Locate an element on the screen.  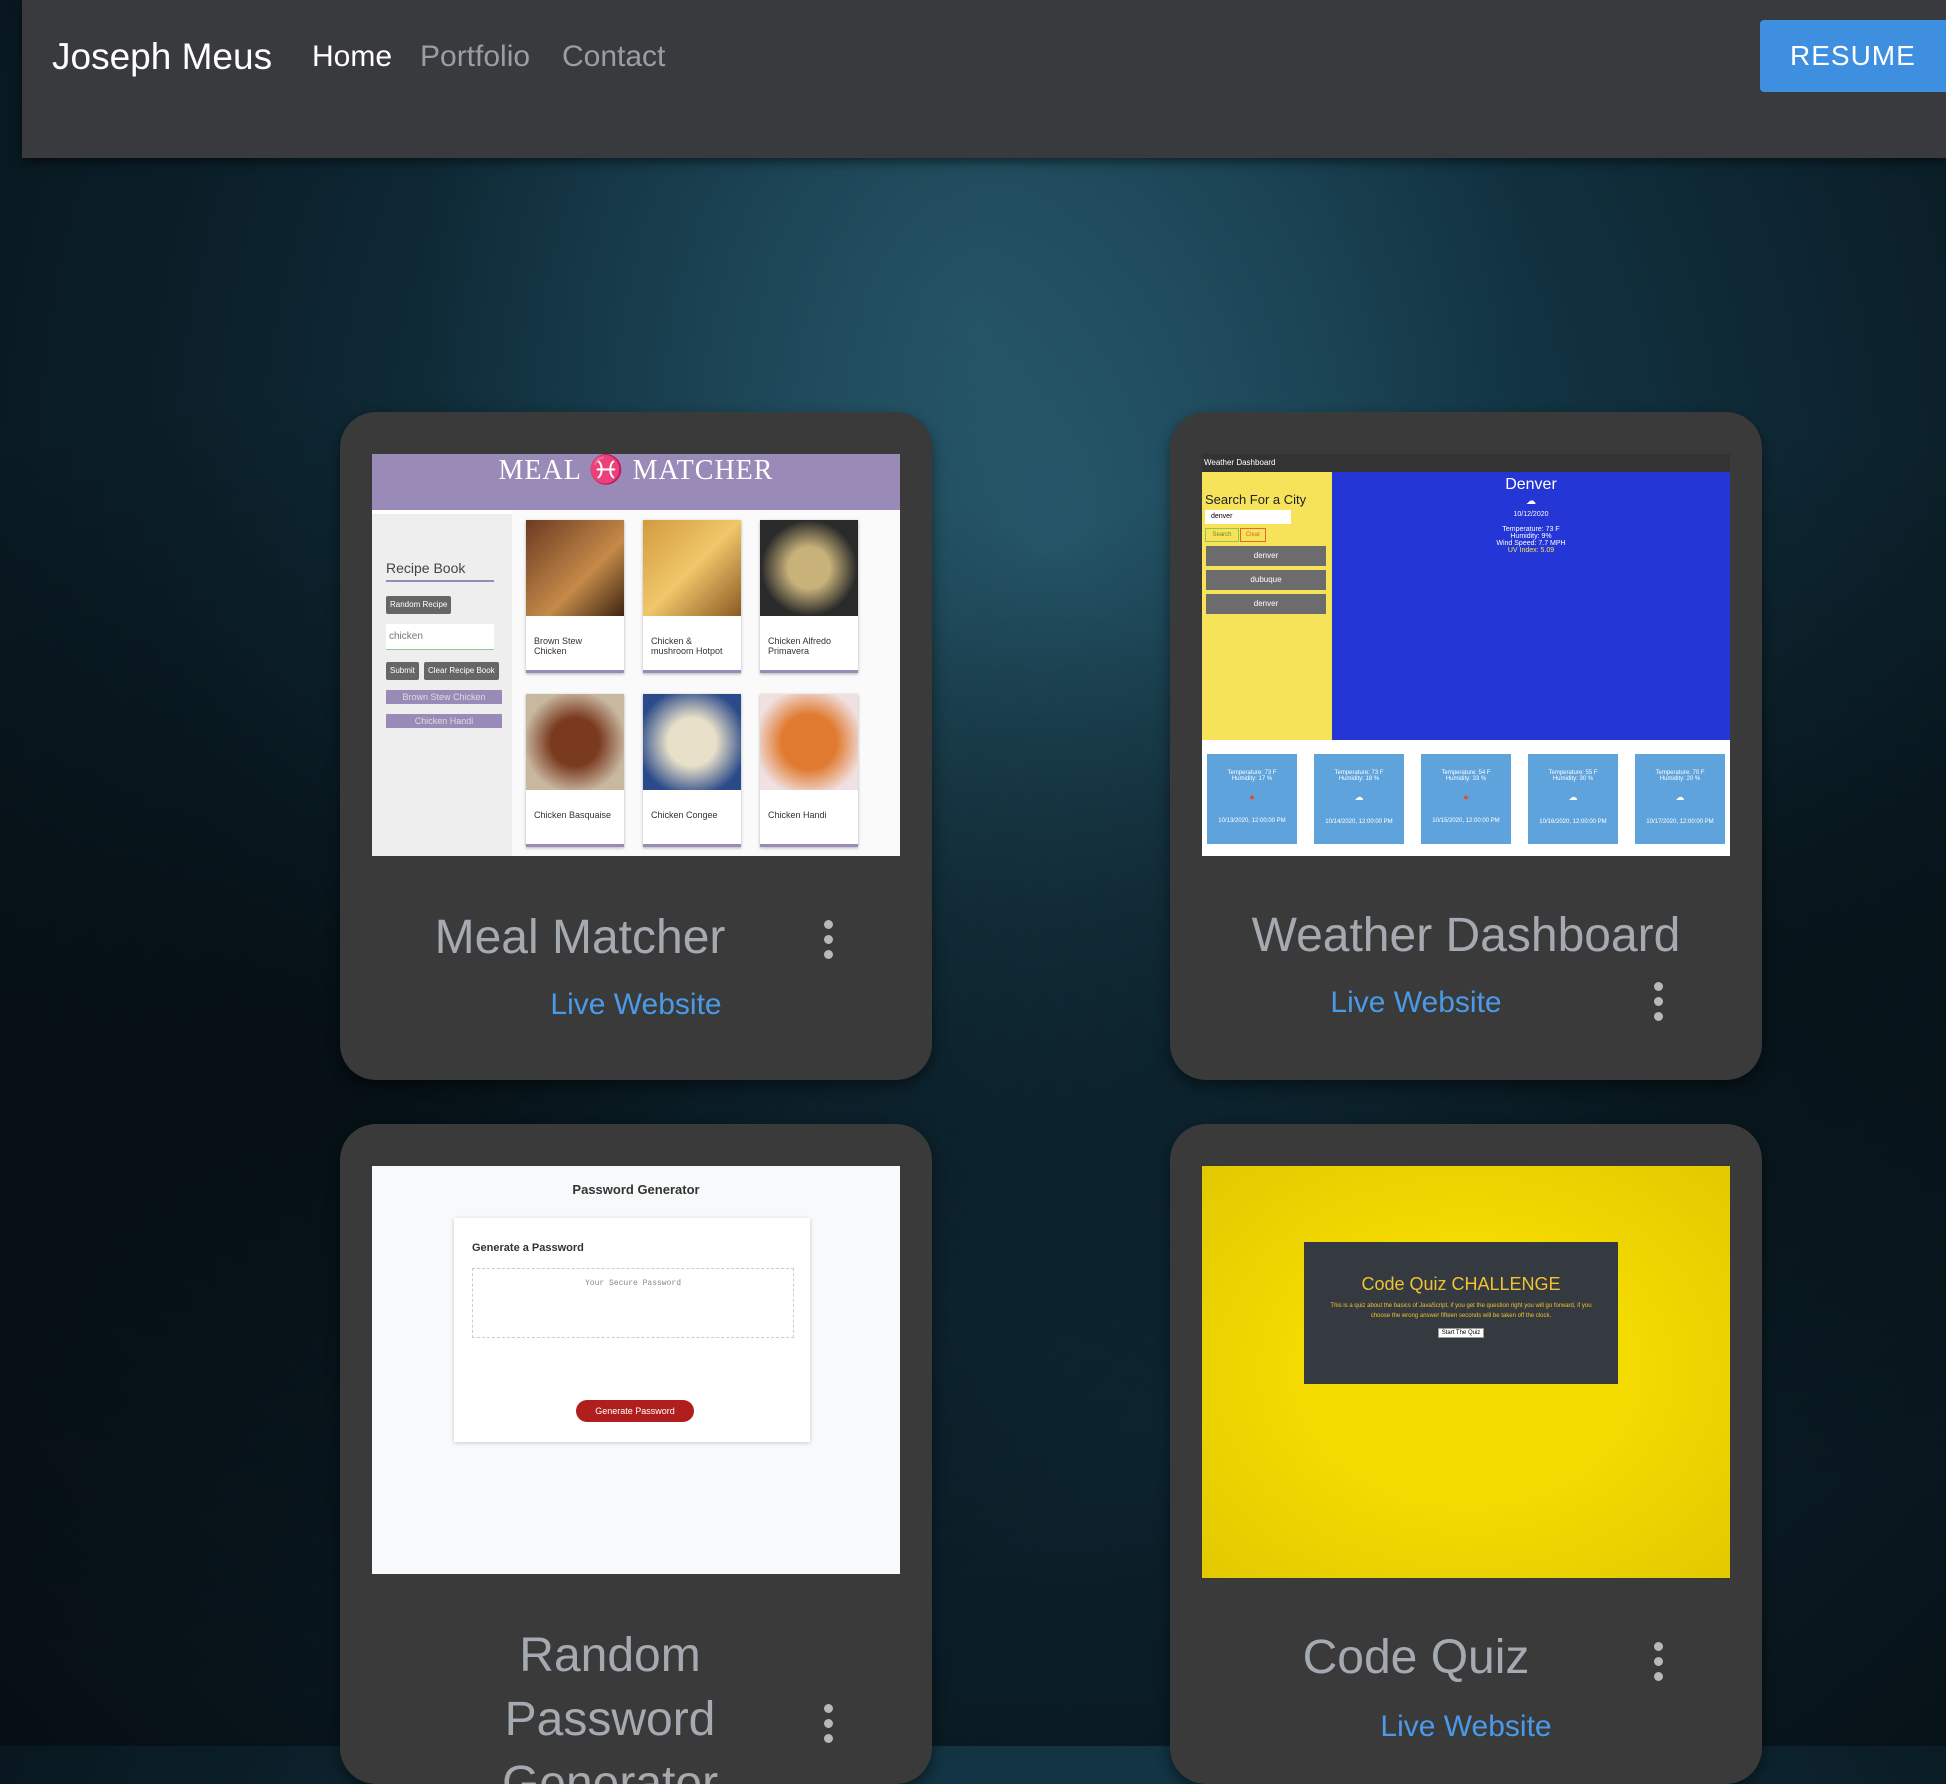
app-title: Password Generator is located at coordinates (636, 1189).